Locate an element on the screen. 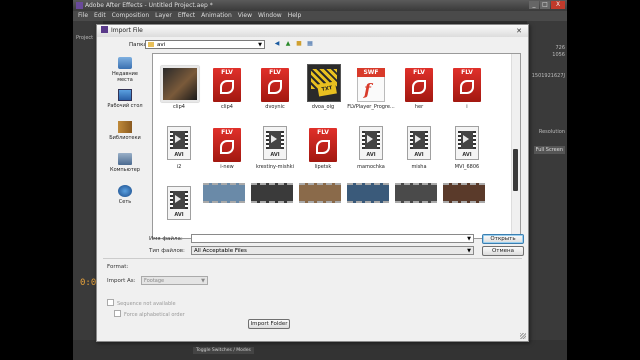 The width and height of the screenshot is (640, 360). divider is located at coordinates (312, 258).